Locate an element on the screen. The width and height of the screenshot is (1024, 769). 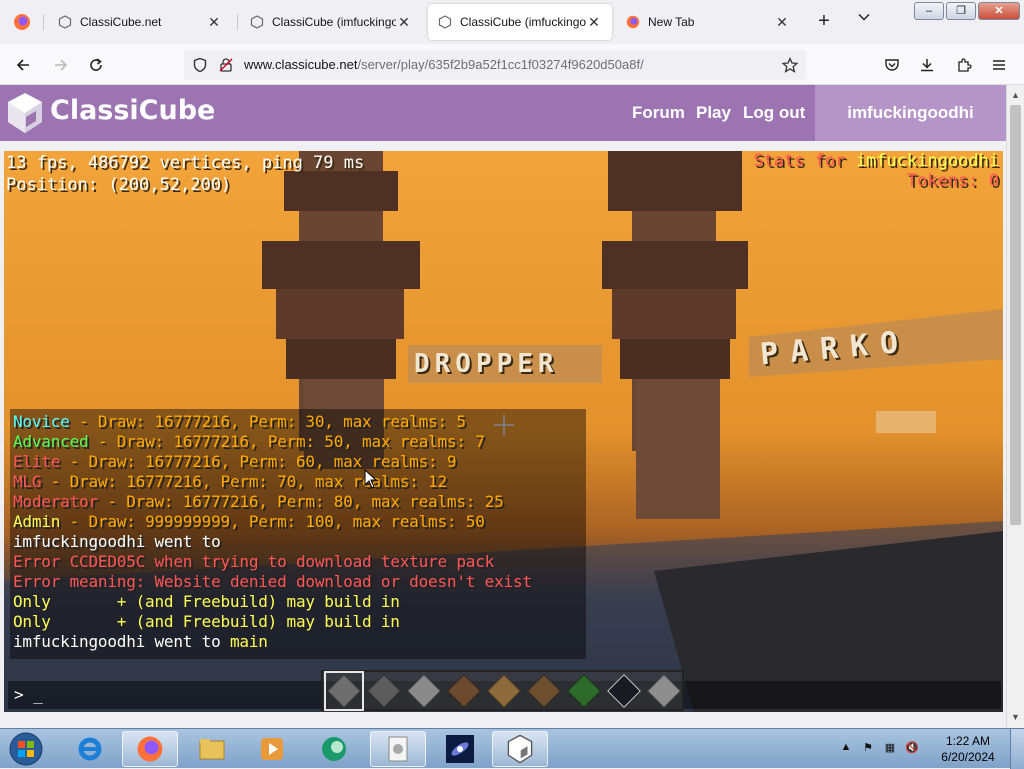
puzzle-piece-icon is located at coordinates (965, 65).